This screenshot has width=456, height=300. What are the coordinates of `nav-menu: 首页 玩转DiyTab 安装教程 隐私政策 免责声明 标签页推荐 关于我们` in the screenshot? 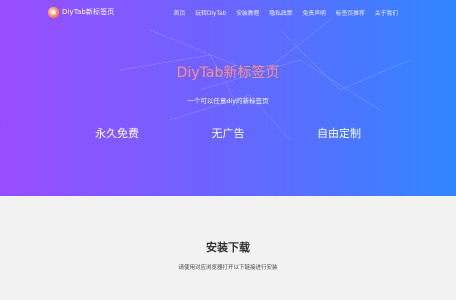 It's located at (286, 12).